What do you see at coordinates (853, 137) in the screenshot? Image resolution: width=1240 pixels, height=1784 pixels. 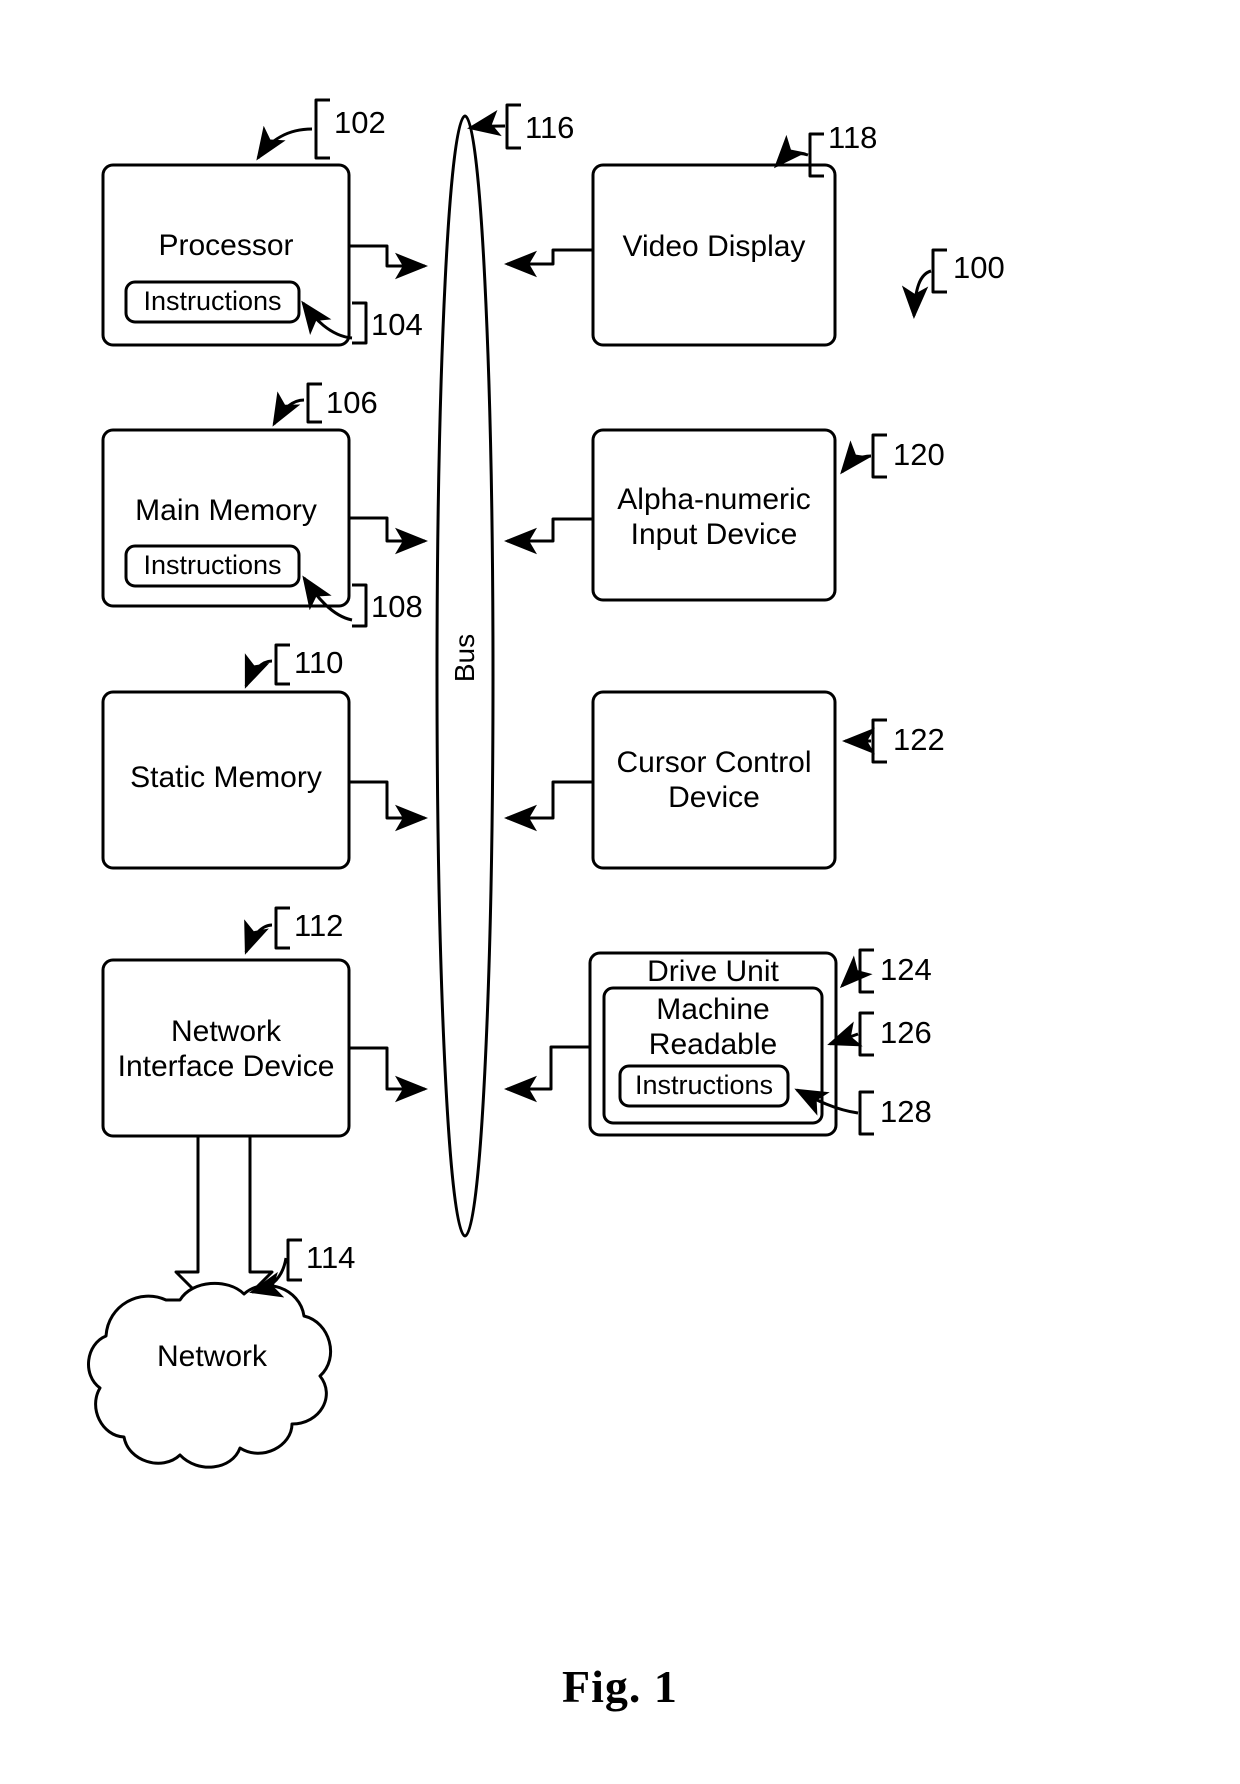 I see `ref-number-118: 118` at bounding box center [853, 137].